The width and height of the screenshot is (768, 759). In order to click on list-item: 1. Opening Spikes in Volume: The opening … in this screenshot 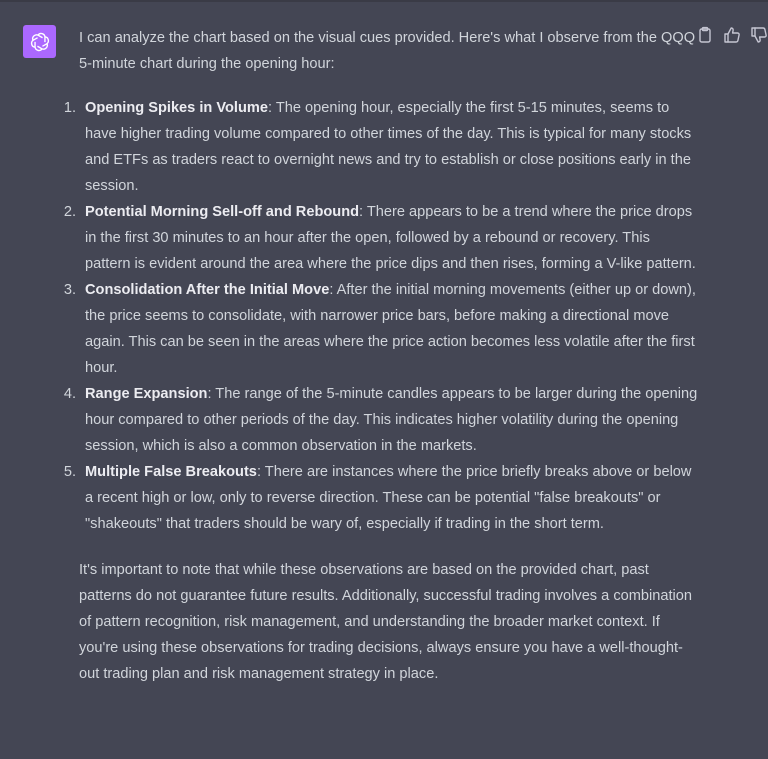, I will do `click(381, 147)`.